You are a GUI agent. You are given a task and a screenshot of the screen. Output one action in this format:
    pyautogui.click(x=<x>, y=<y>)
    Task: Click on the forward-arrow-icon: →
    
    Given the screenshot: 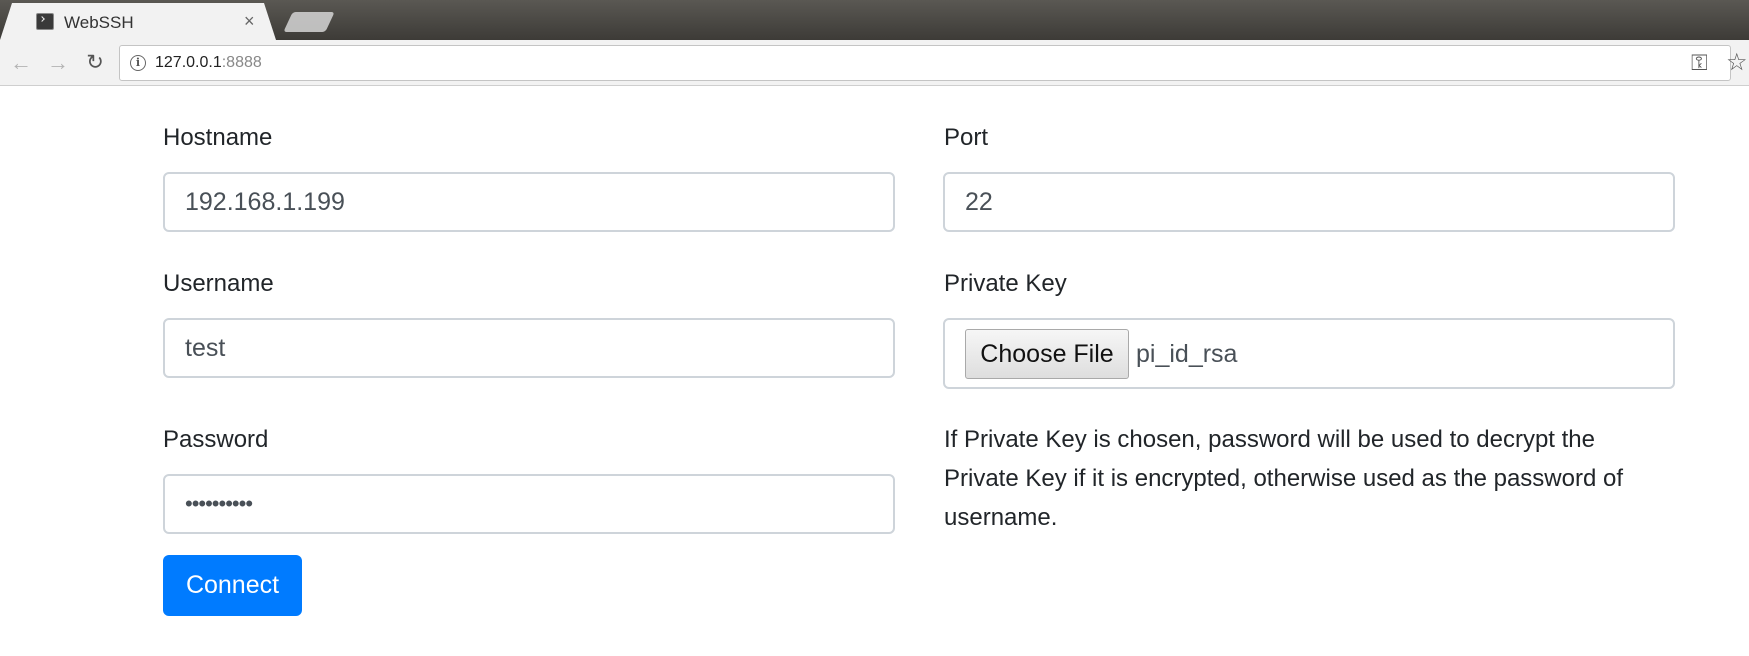 What is the action you would take?
    pyautogui.click(x=58, y=63)
    